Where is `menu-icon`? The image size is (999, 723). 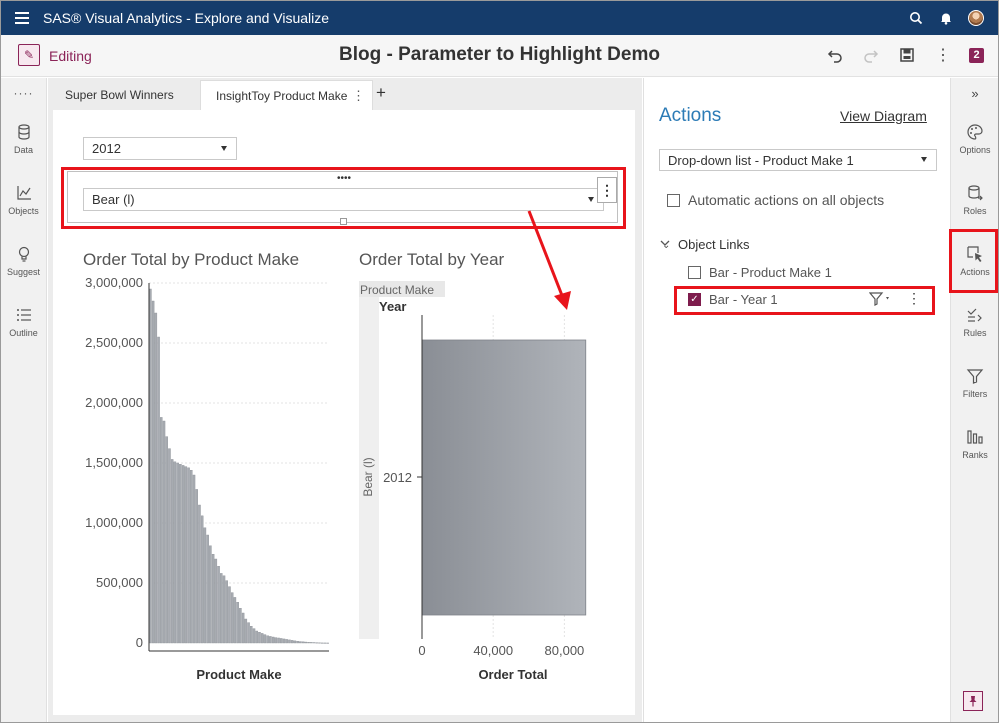
menu-icon is located at coordinates (22, 18).